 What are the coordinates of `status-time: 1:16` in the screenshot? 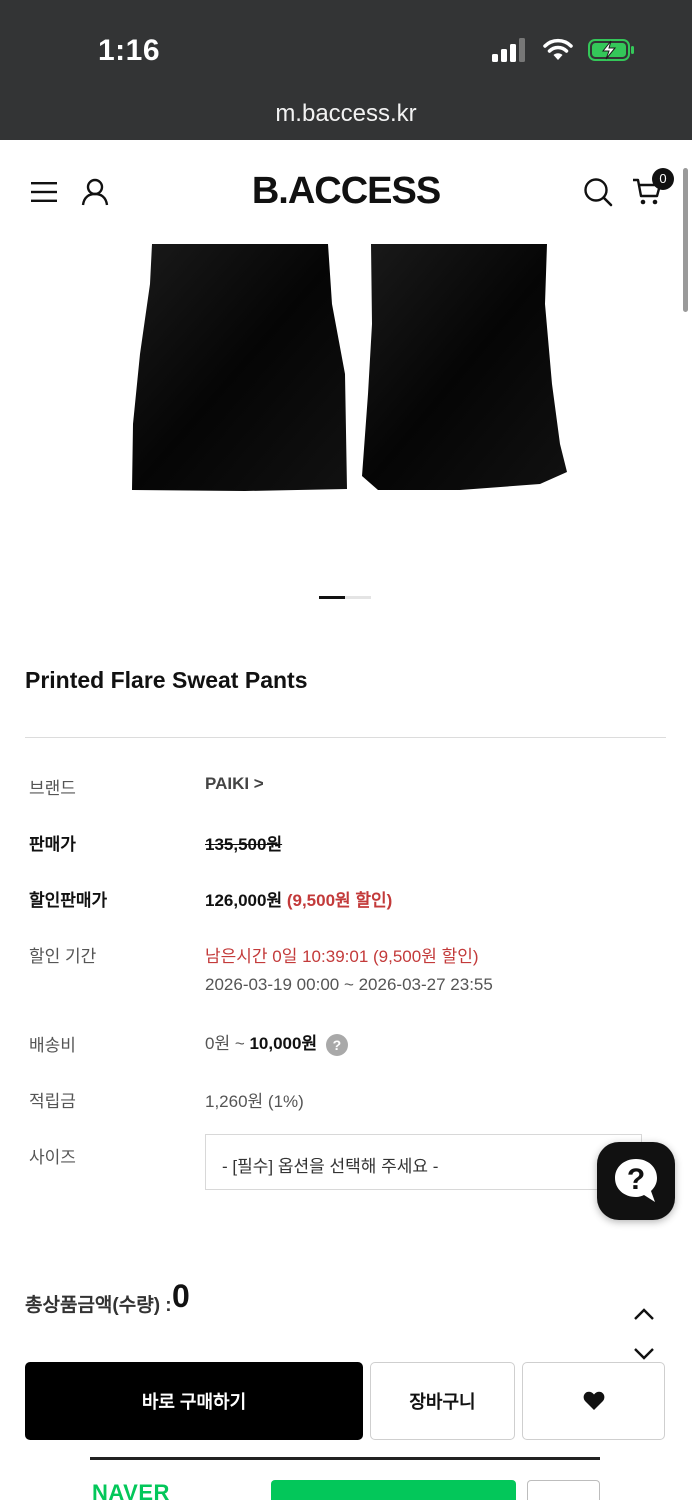 It's located at (129, 50).